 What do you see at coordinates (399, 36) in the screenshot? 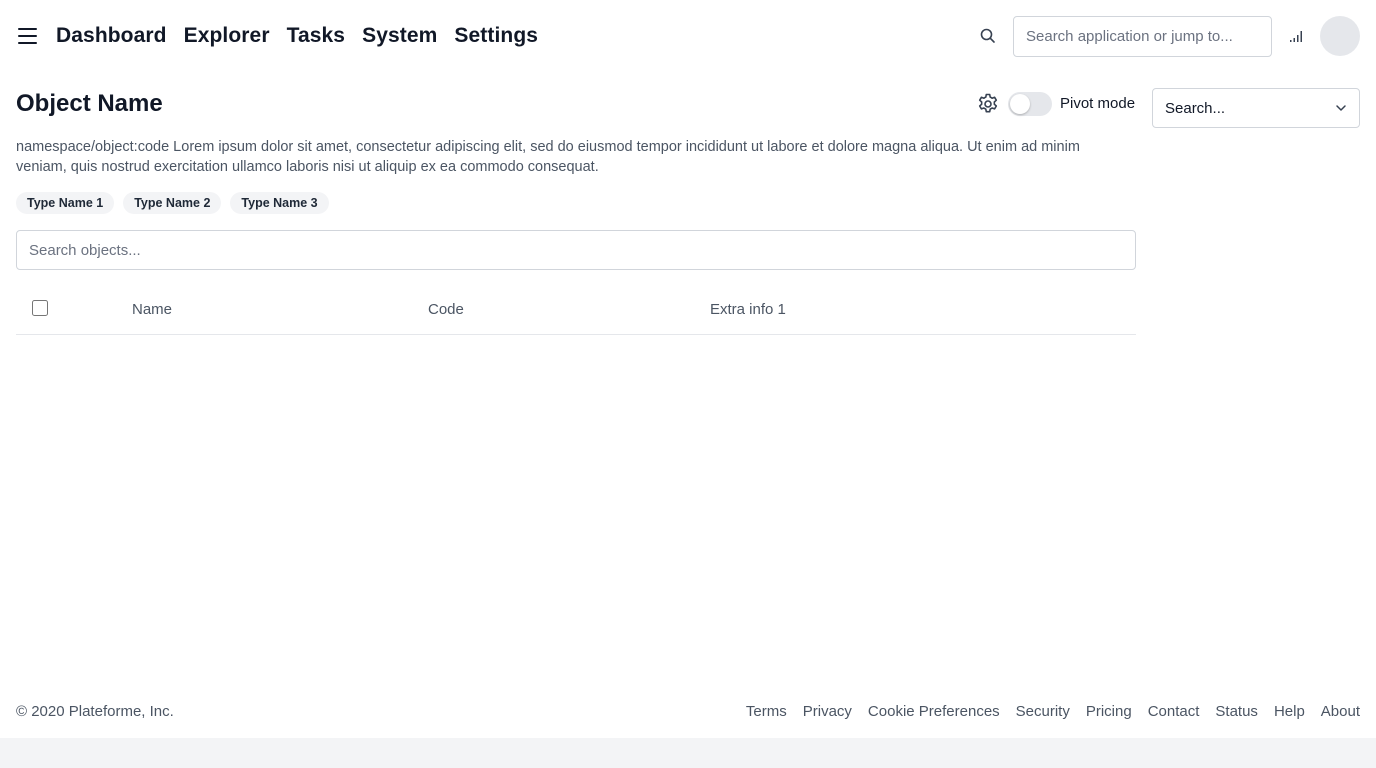
I see `nav-system: System` at bounding box center [399, 36].